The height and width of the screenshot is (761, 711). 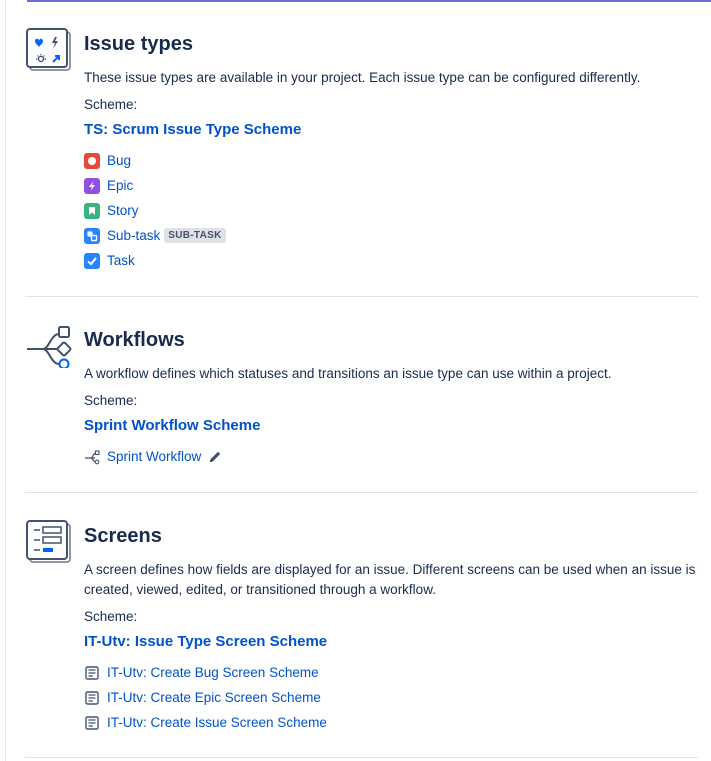 I want to click on workflow-list: Sprint Workflow, so click(x=391, y=456).